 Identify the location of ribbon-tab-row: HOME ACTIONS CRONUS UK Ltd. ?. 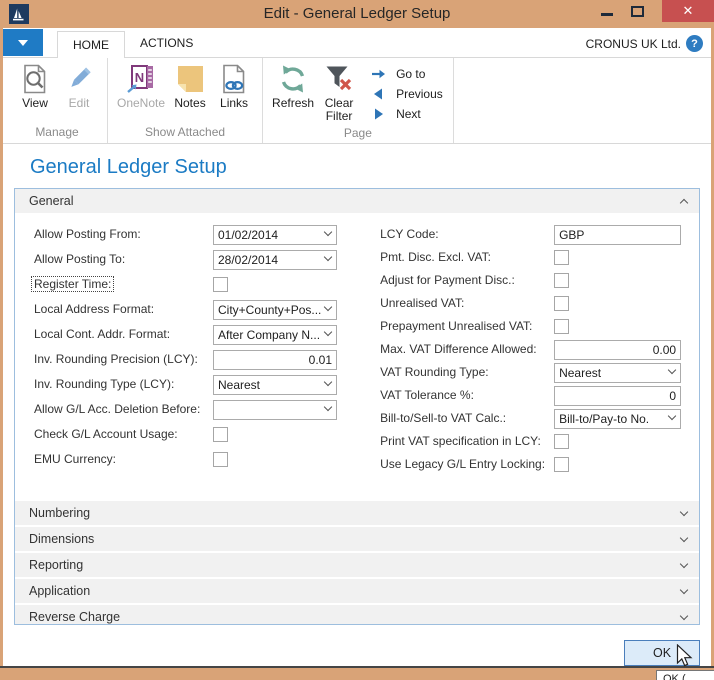
(357, 43).